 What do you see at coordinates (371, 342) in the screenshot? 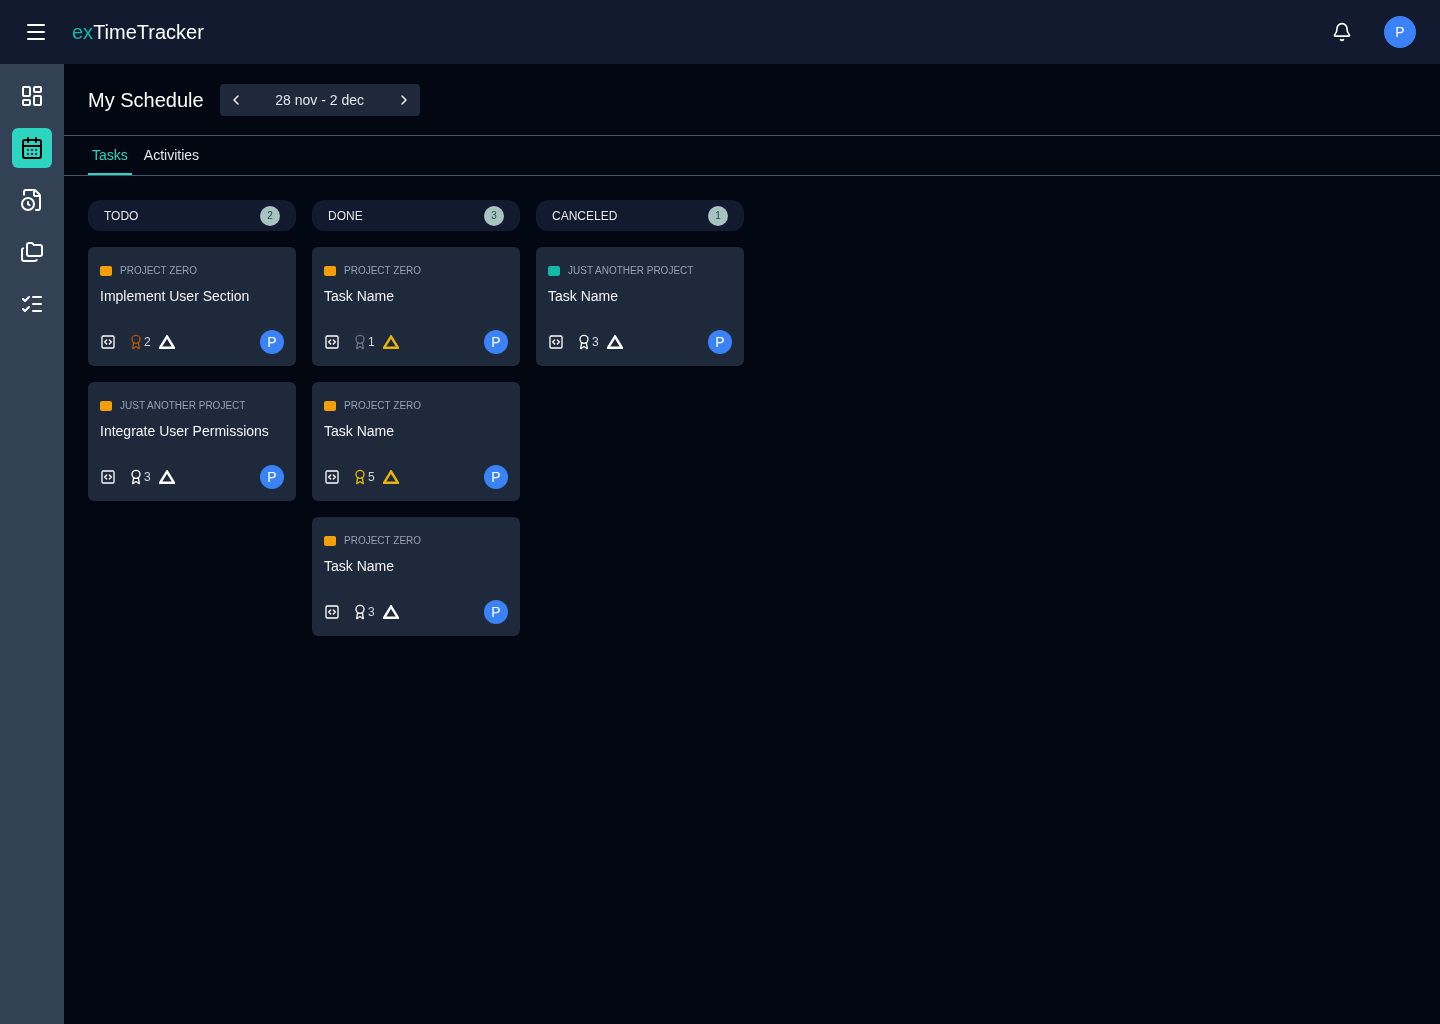
I see `points-count: 1` at bounding box center [371, 342].